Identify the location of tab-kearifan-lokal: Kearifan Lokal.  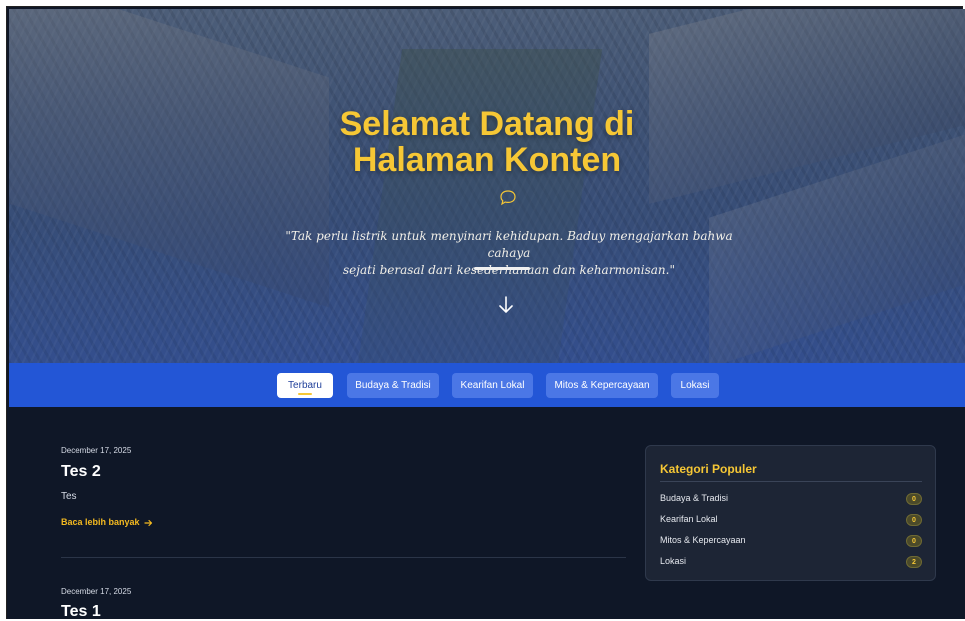
(492, 385).